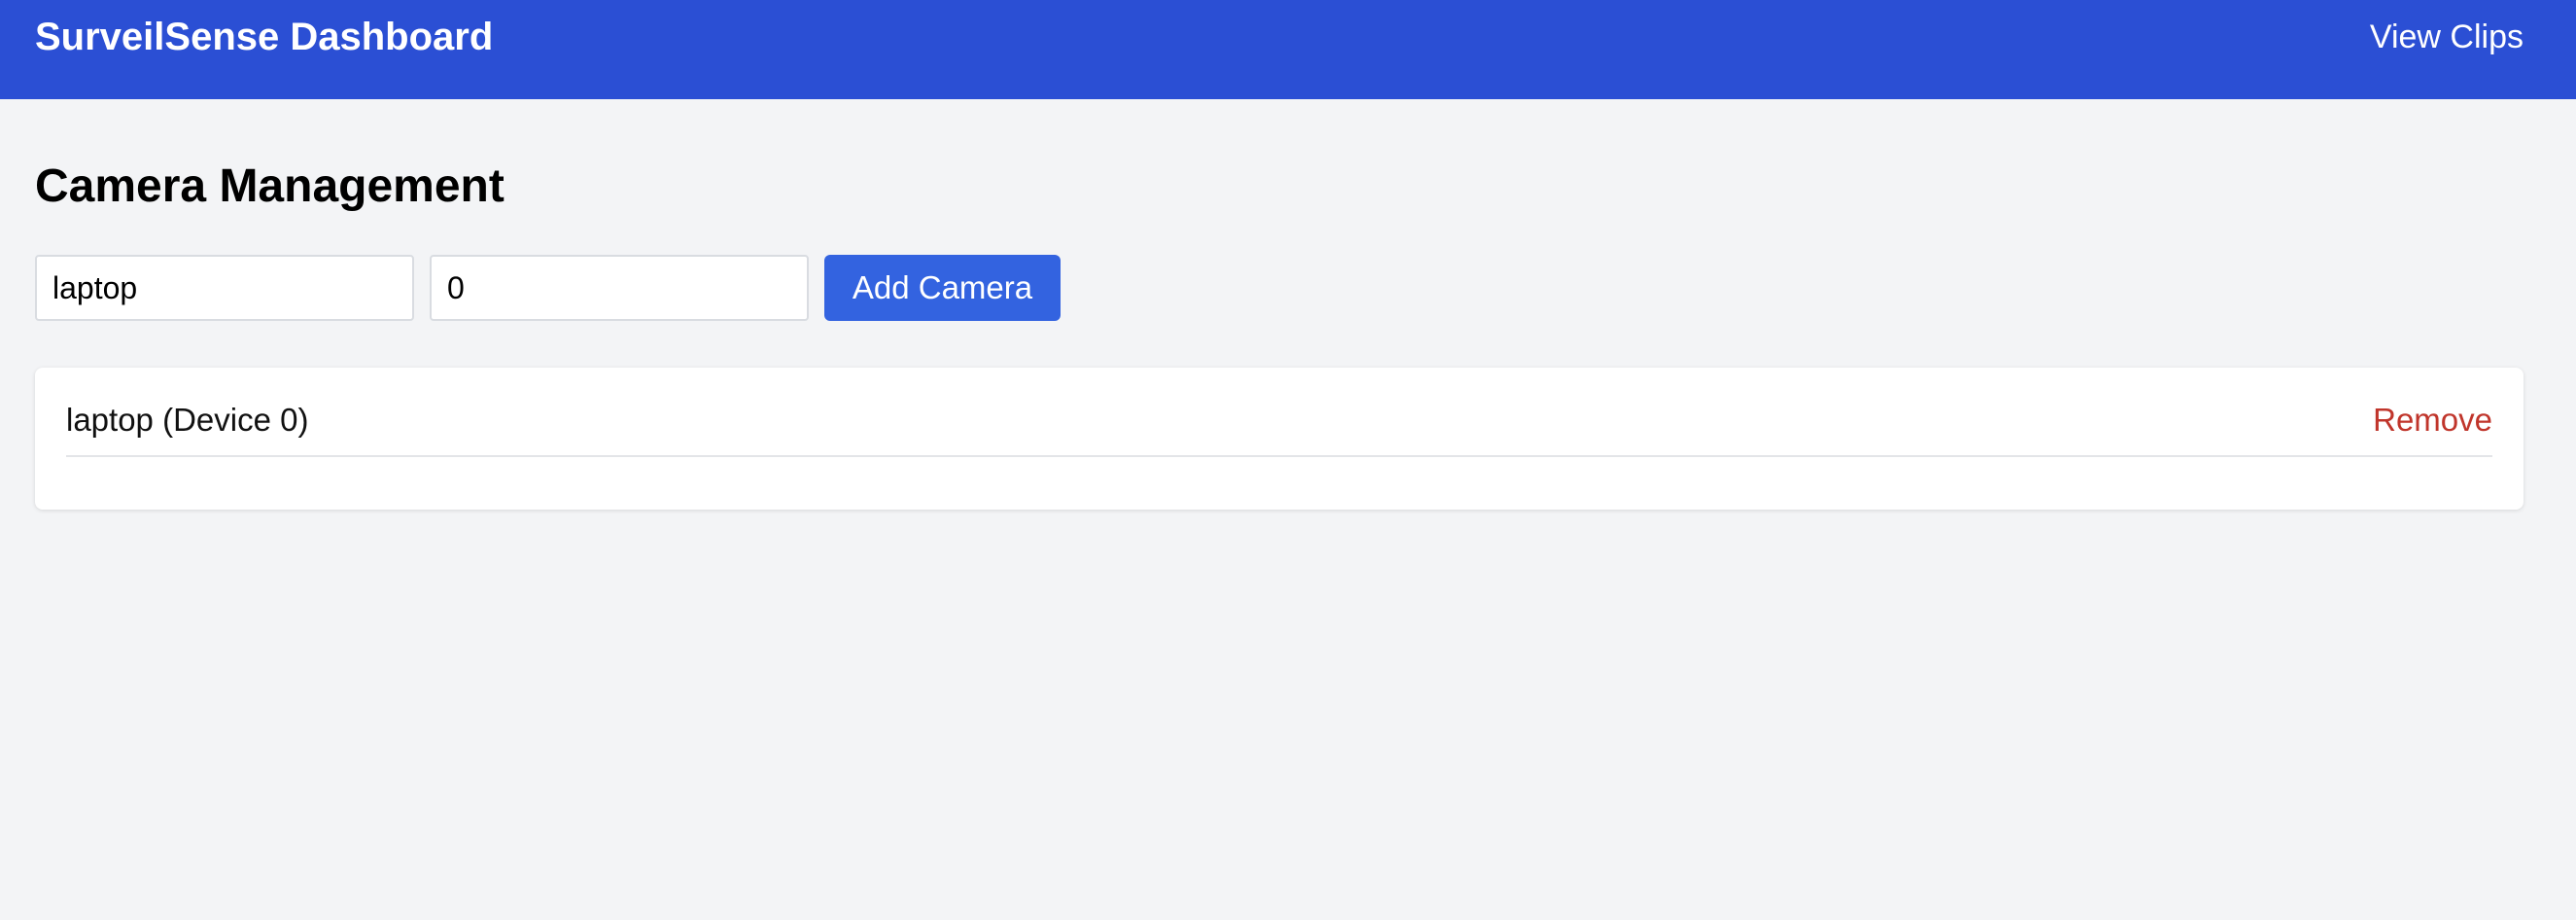 This screenshot has height=920, width=2576. I want to click on remove-camera-button: Remove, so click(2433, 420).